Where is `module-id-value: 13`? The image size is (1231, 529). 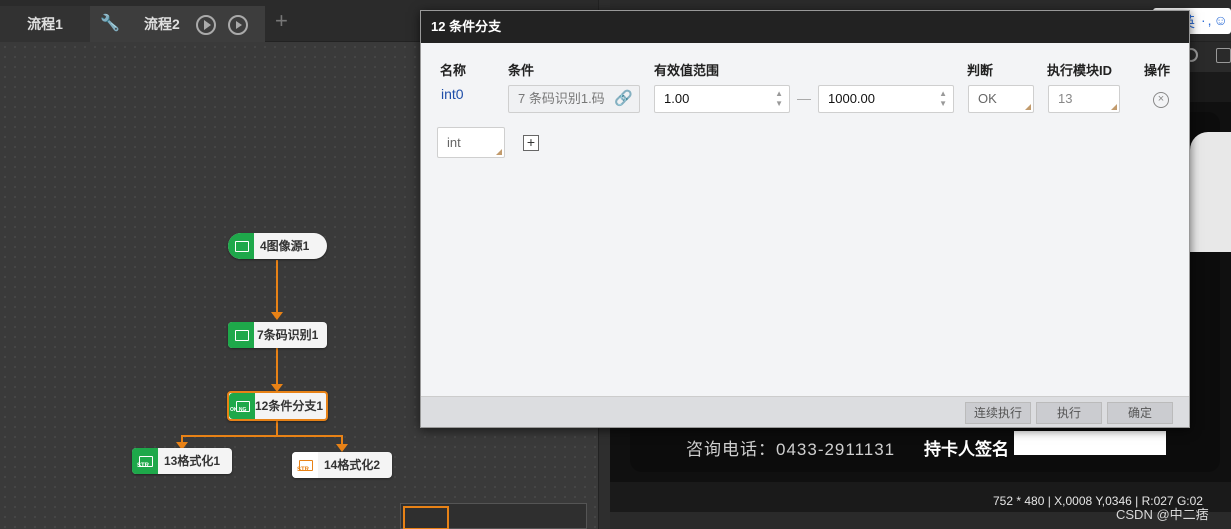
module-id-value: 13 is located at coordinates (1065, 98).